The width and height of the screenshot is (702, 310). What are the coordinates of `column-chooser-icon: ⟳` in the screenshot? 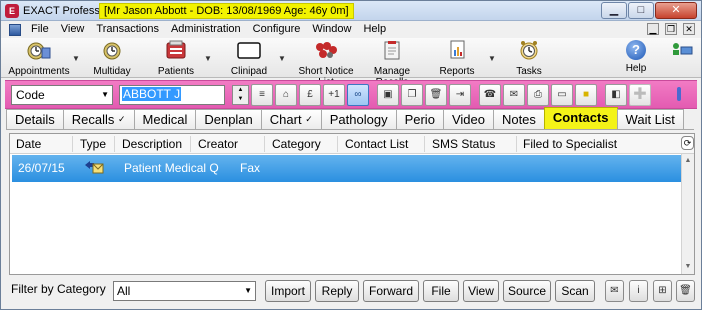 It's located at (687, 143).